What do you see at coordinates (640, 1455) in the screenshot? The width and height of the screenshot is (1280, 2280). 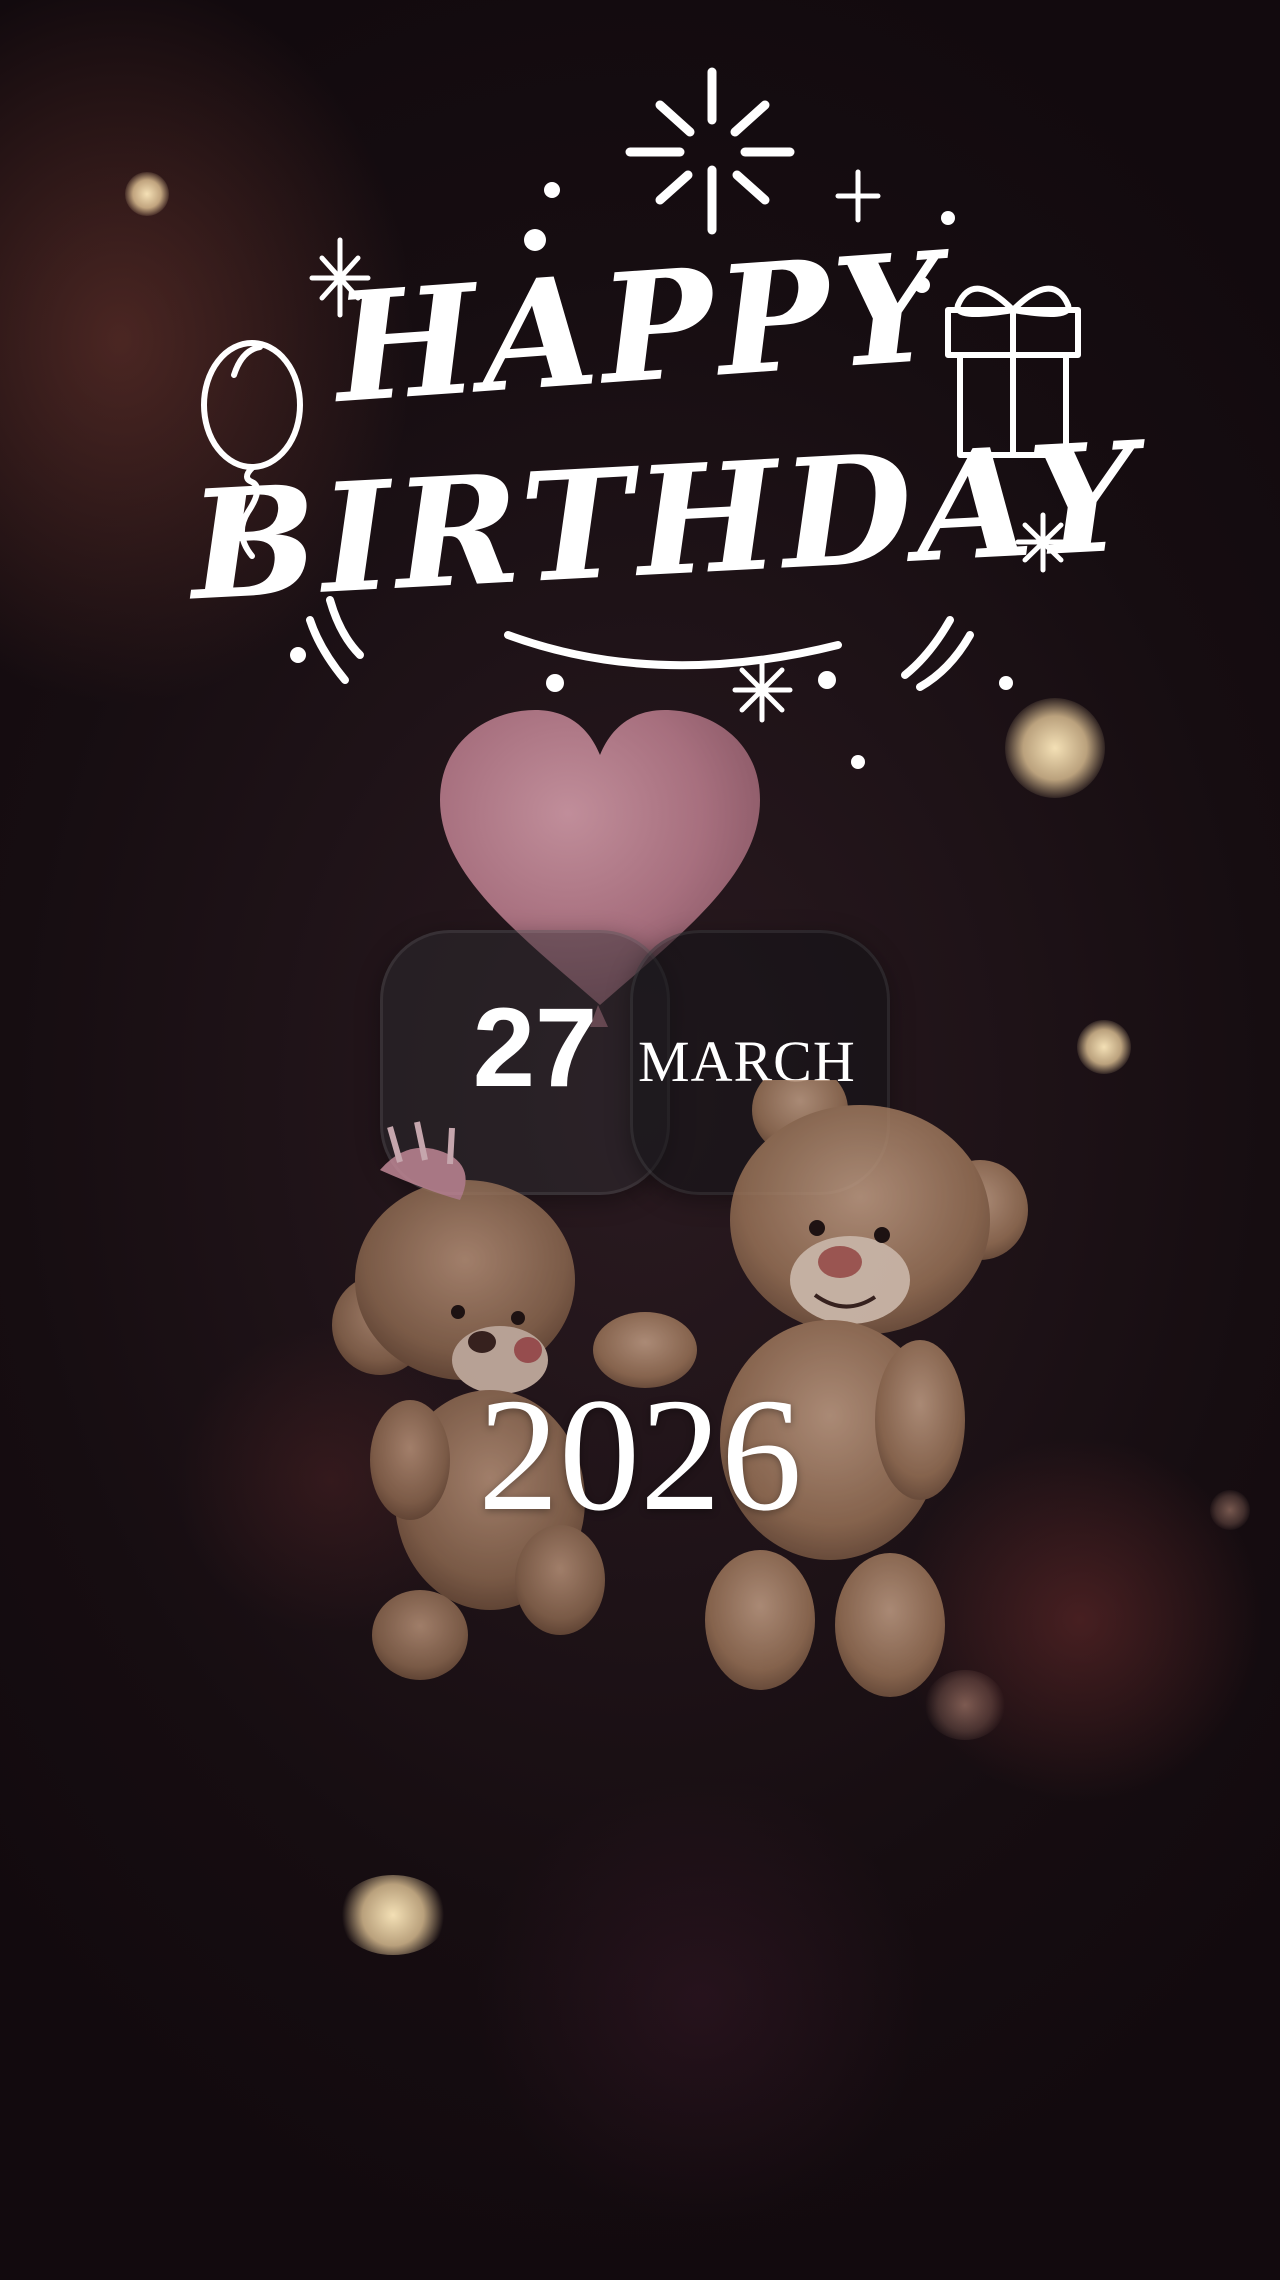 I see `year-text: 2026` at bounding box center [640, 1455].